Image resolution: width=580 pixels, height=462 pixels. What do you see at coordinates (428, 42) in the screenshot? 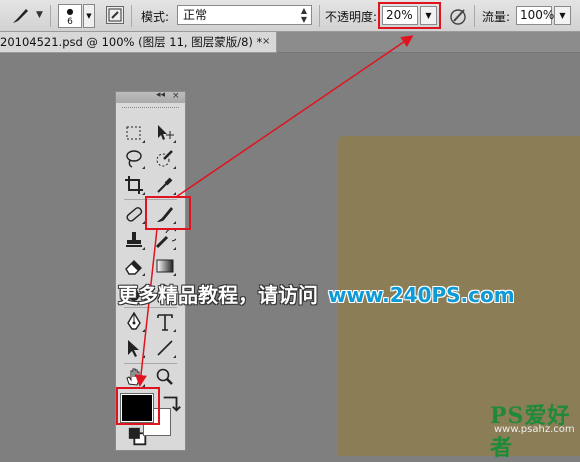
I see `tab-strip` at bounding box center [428, 42].